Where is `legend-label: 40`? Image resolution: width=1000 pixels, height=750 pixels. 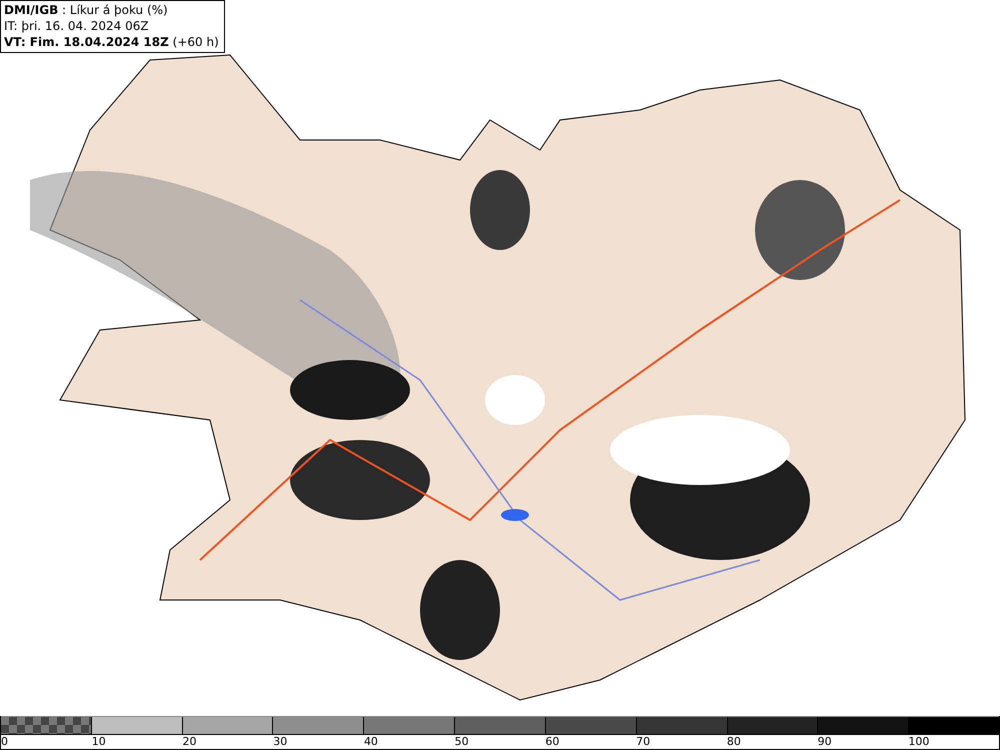
legend-label: 40 is located at coordinates (371, 742).